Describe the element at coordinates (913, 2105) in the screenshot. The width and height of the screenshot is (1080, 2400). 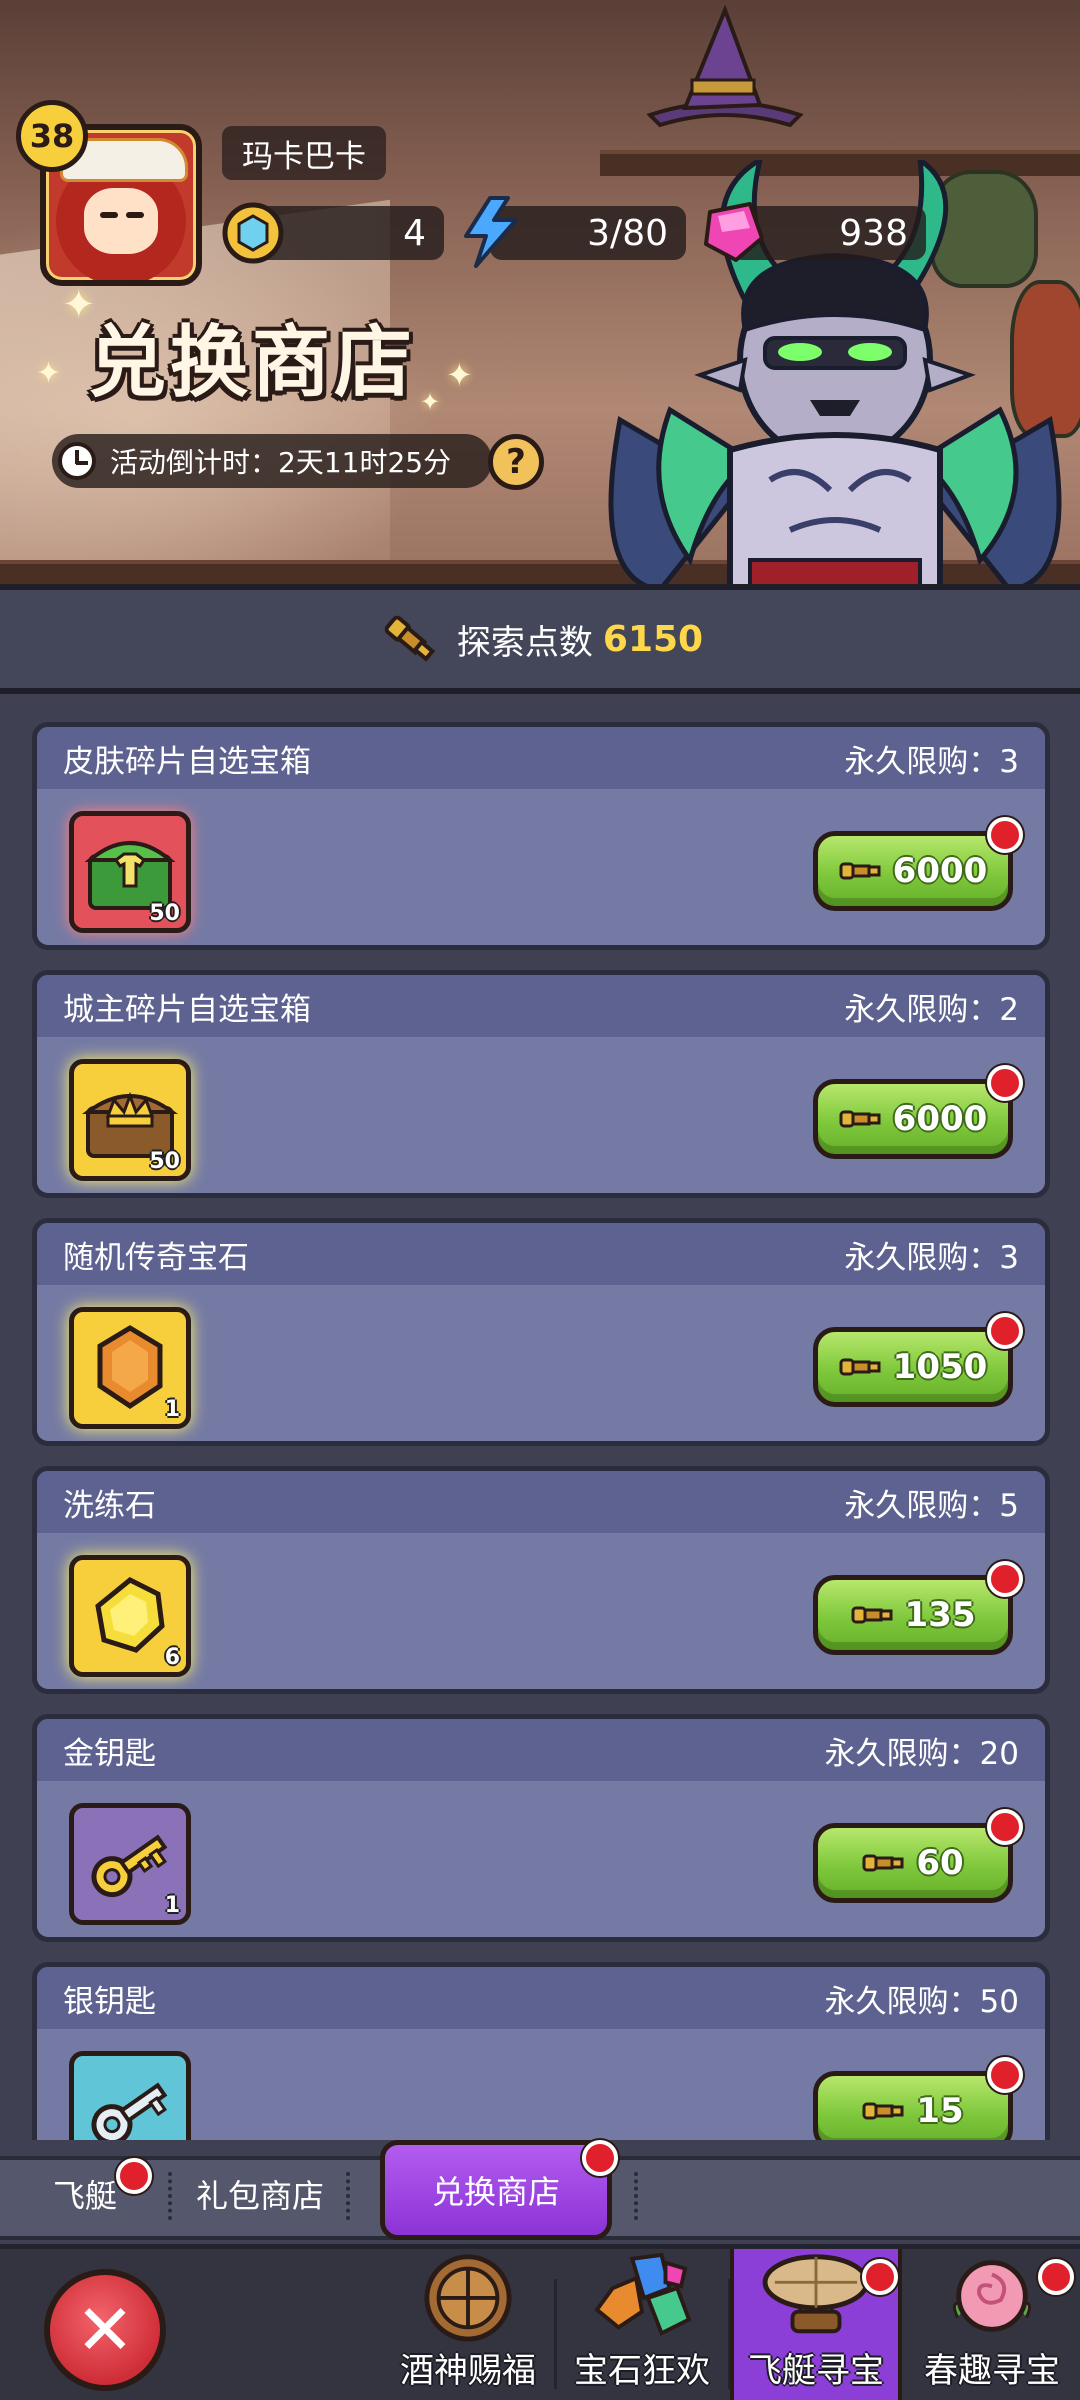
I see `buy-button: 15` at that location.